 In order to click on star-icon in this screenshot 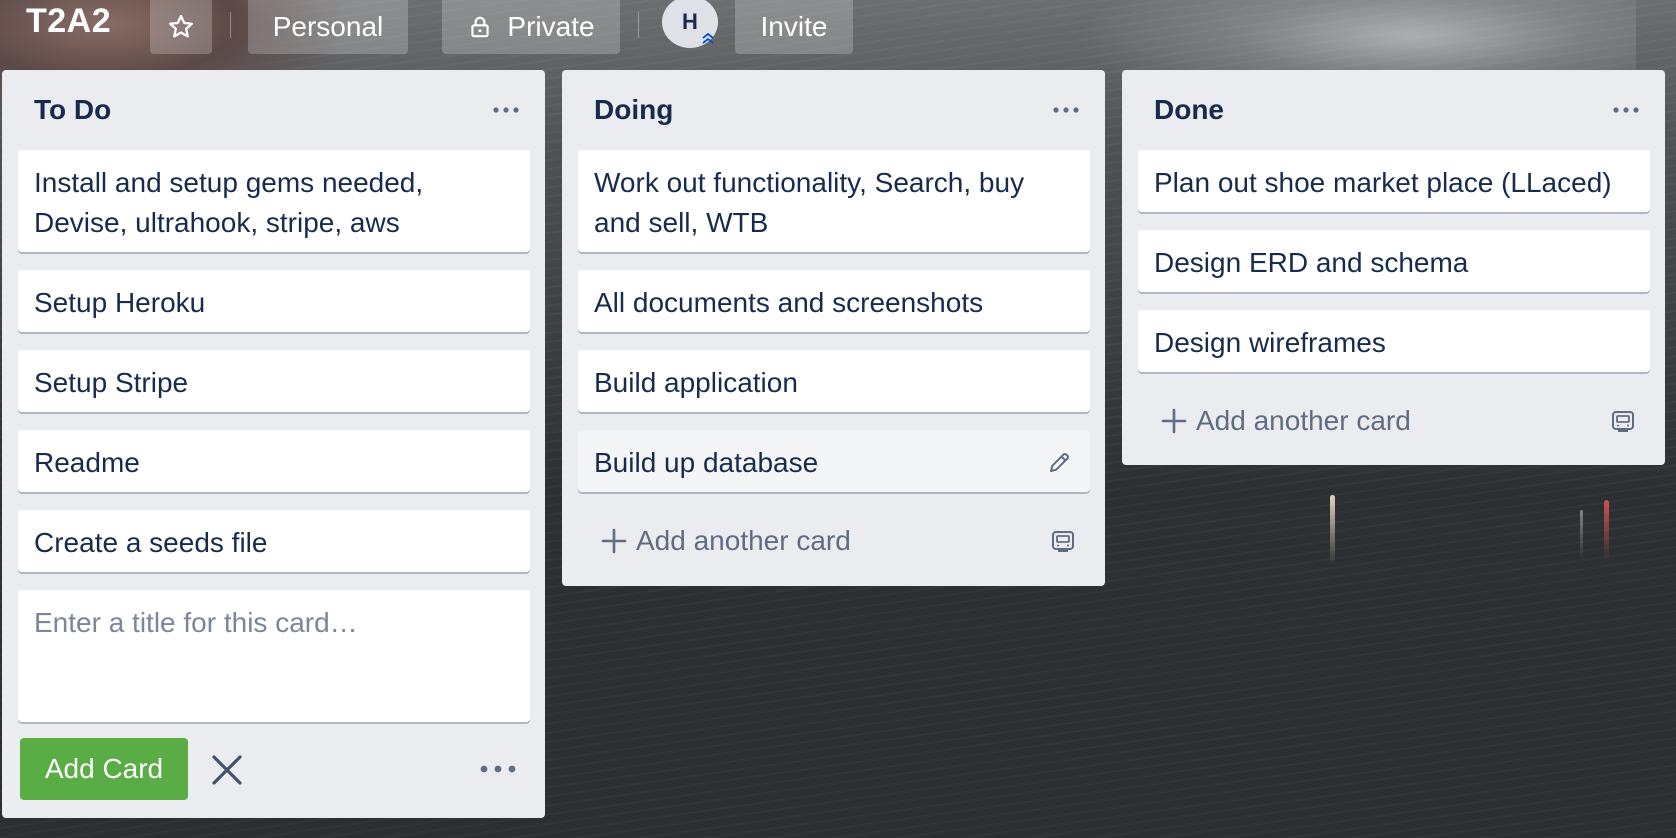, I will do `click(181, 26)`.